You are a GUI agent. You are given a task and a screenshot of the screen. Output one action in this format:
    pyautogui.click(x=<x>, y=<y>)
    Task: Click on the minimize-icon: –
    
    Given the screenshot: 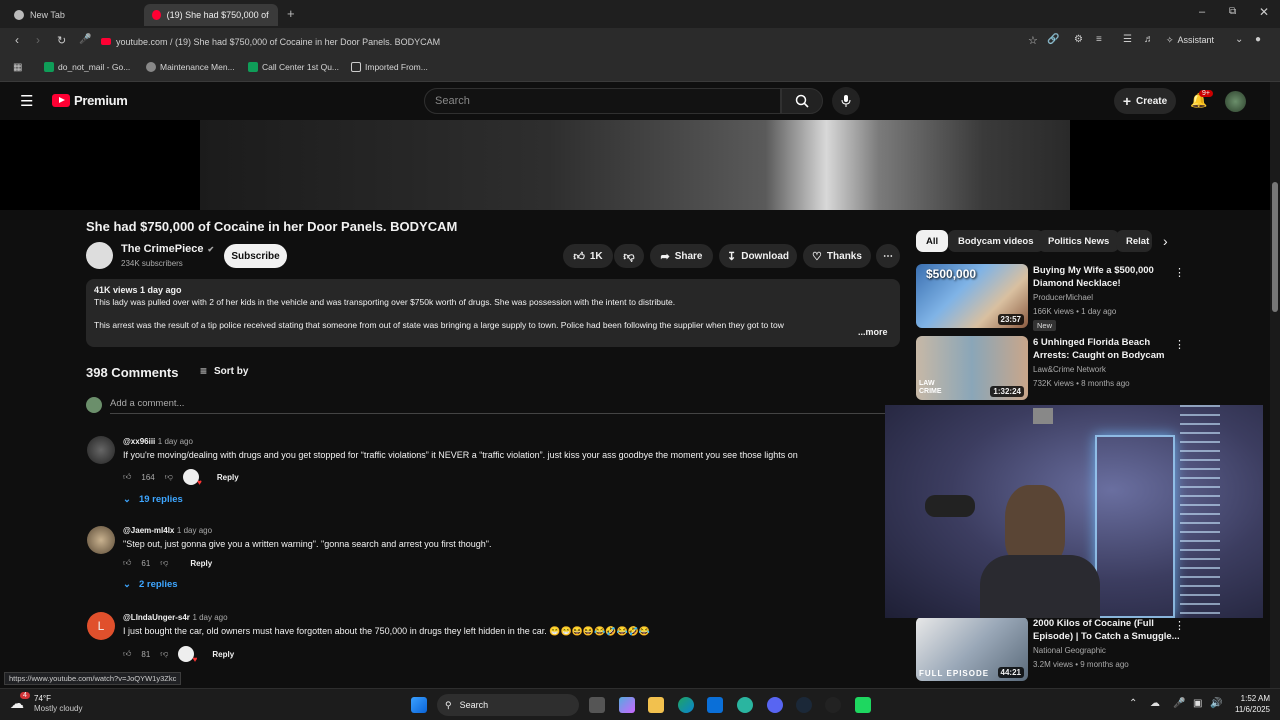 What is the action you would take?
    pyautogui.click(x=1202, y=12)
    